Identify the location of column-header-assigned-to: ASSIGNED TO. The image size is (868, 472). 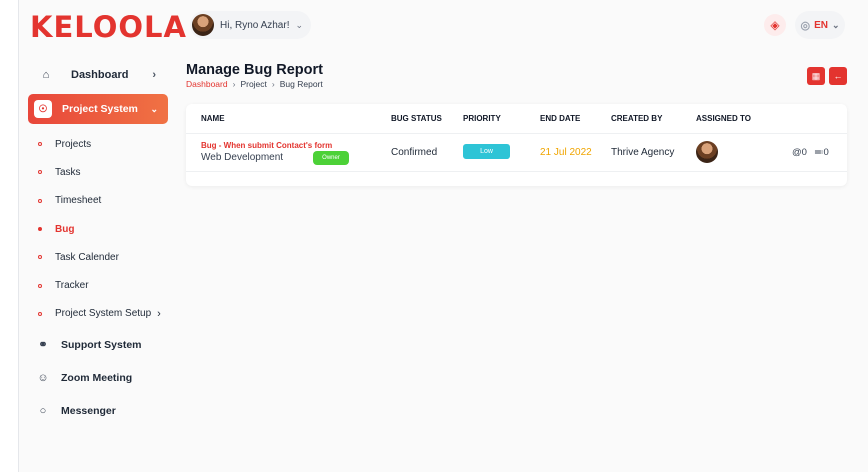
(723, 118).